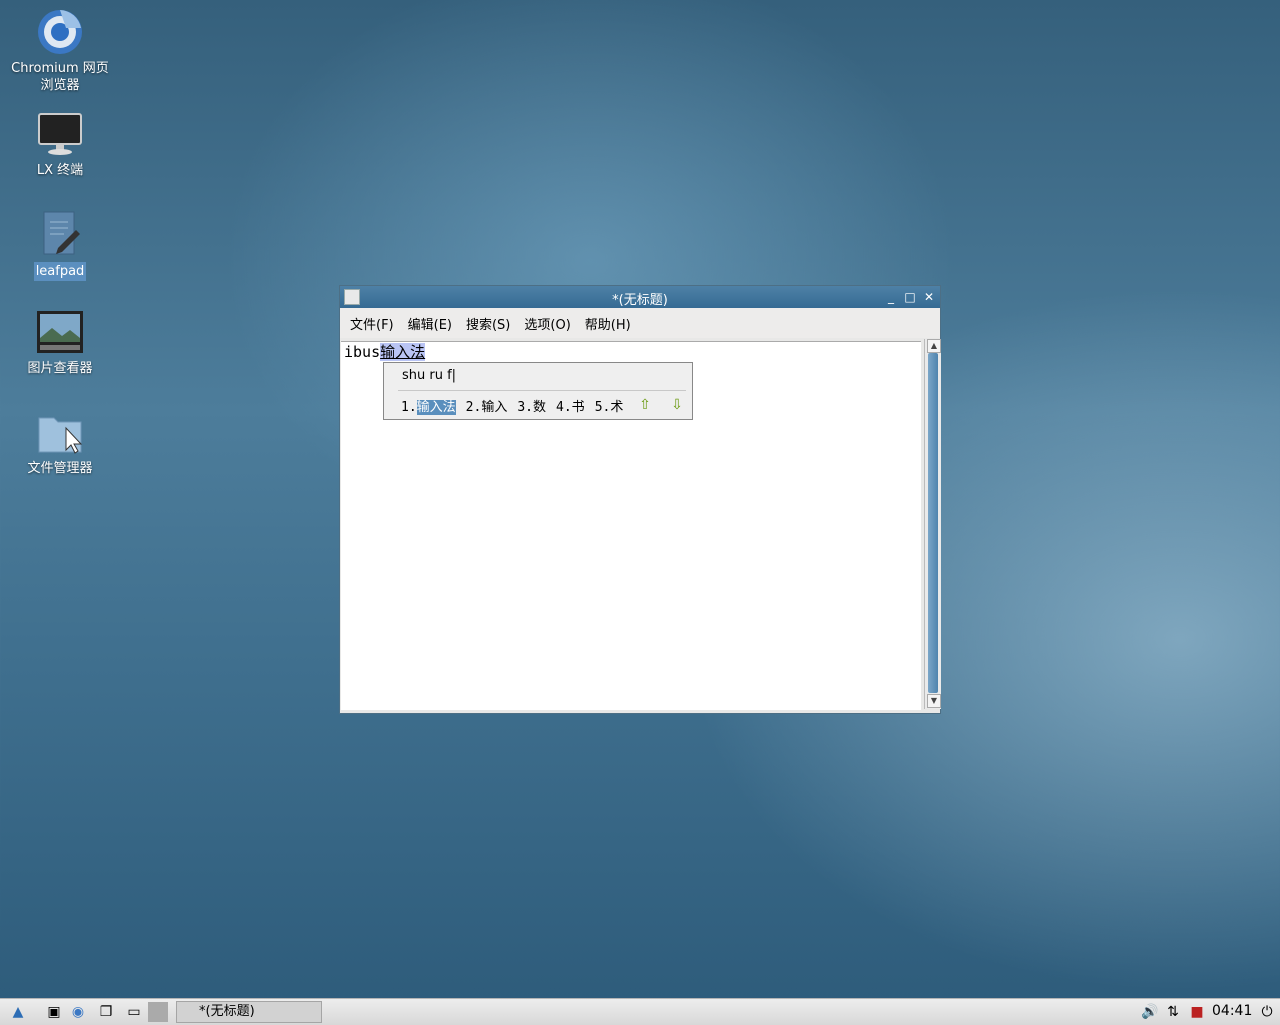 Image resolution: width=1280 pixels, height=1025 pixels. What do you see at coordinates (429, 375) in the screenshot?
I see `ime-pinyin-input: shu ru f|` at bounding box center [429, 375].